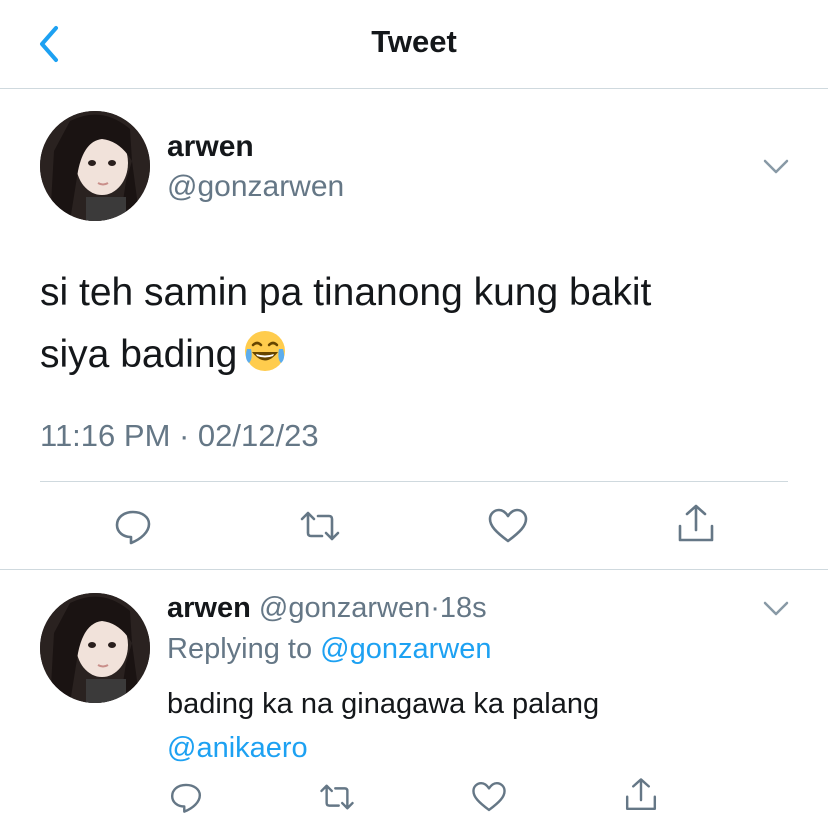  What do you see at coordinates (420, 355) in the screenshot?
I see `tweet-text-line: siya bading` at bounding box center [420, 355].